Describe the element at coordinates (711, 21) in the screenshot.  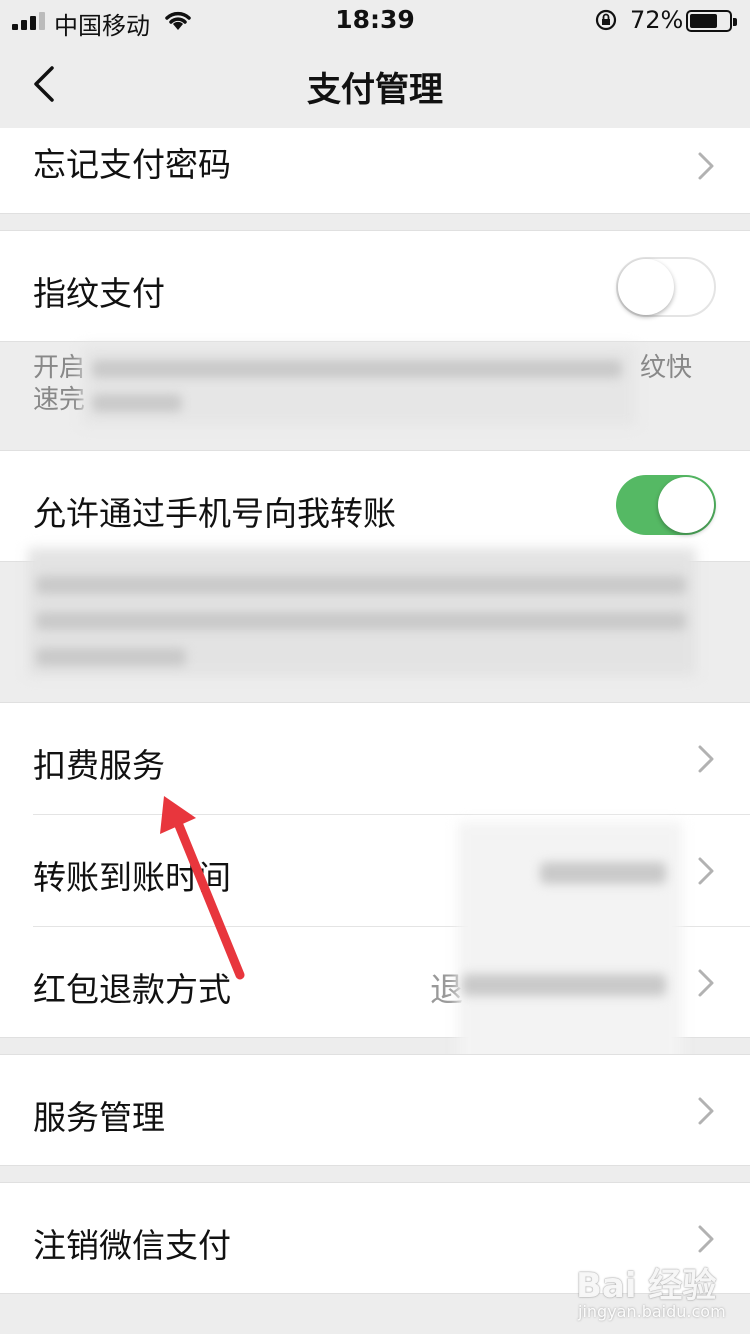
I see `battery-icon` at that location.